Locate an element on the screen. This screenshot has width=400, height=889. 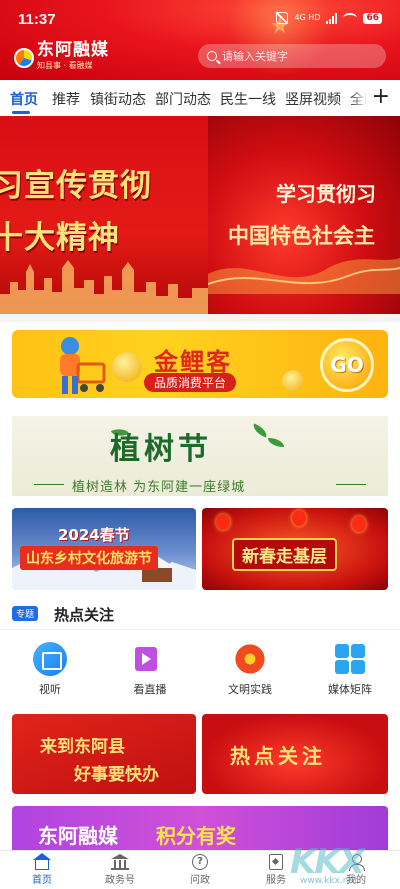
video-icon is located at coordinates (50, 659).